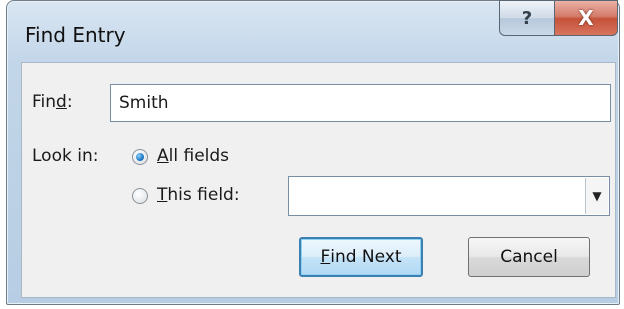 This screenshot has height=309, width=624. I want to click on help-button: ?, so click(527, 18).